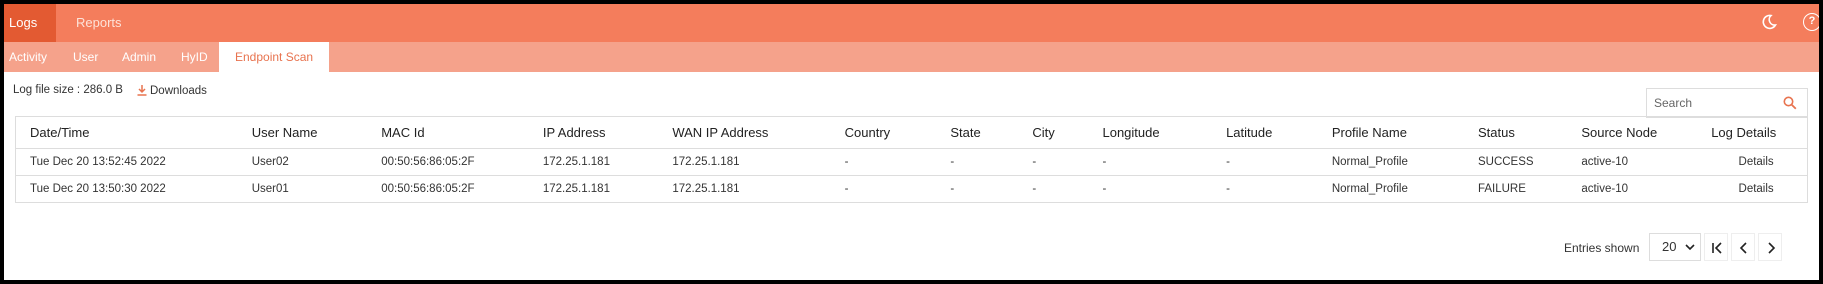  What do you see at coordinates (178, 91) in the screenshot?
I see `downloads-label: Downloads` at bounding box center [178, 91].